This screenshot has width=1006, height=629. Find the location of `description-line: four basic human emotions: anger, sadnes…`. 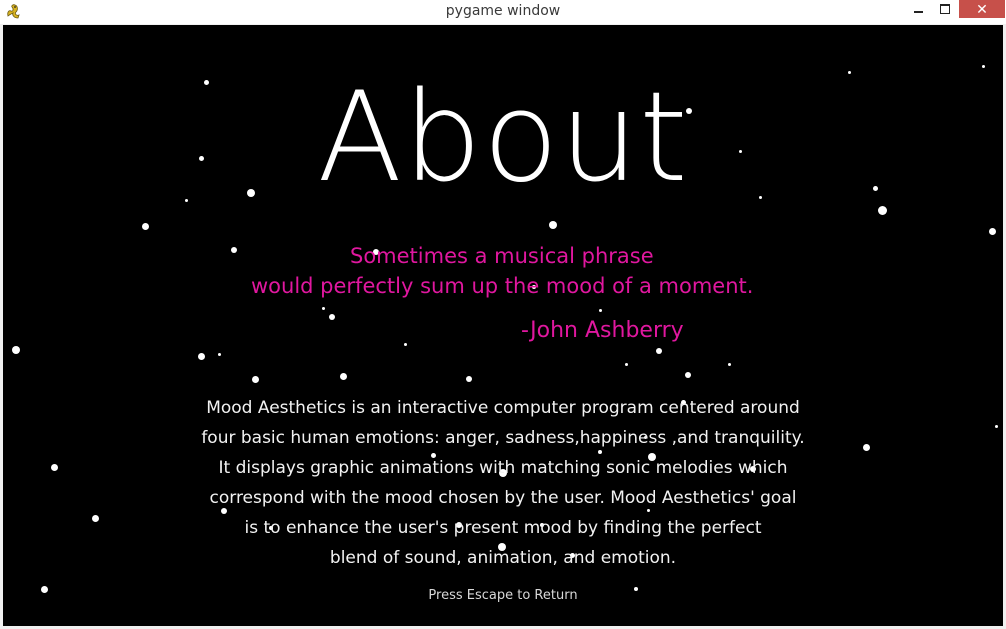

description-line: four basic human emotions: anger, sadnes… is located at coordinates (503, 438).